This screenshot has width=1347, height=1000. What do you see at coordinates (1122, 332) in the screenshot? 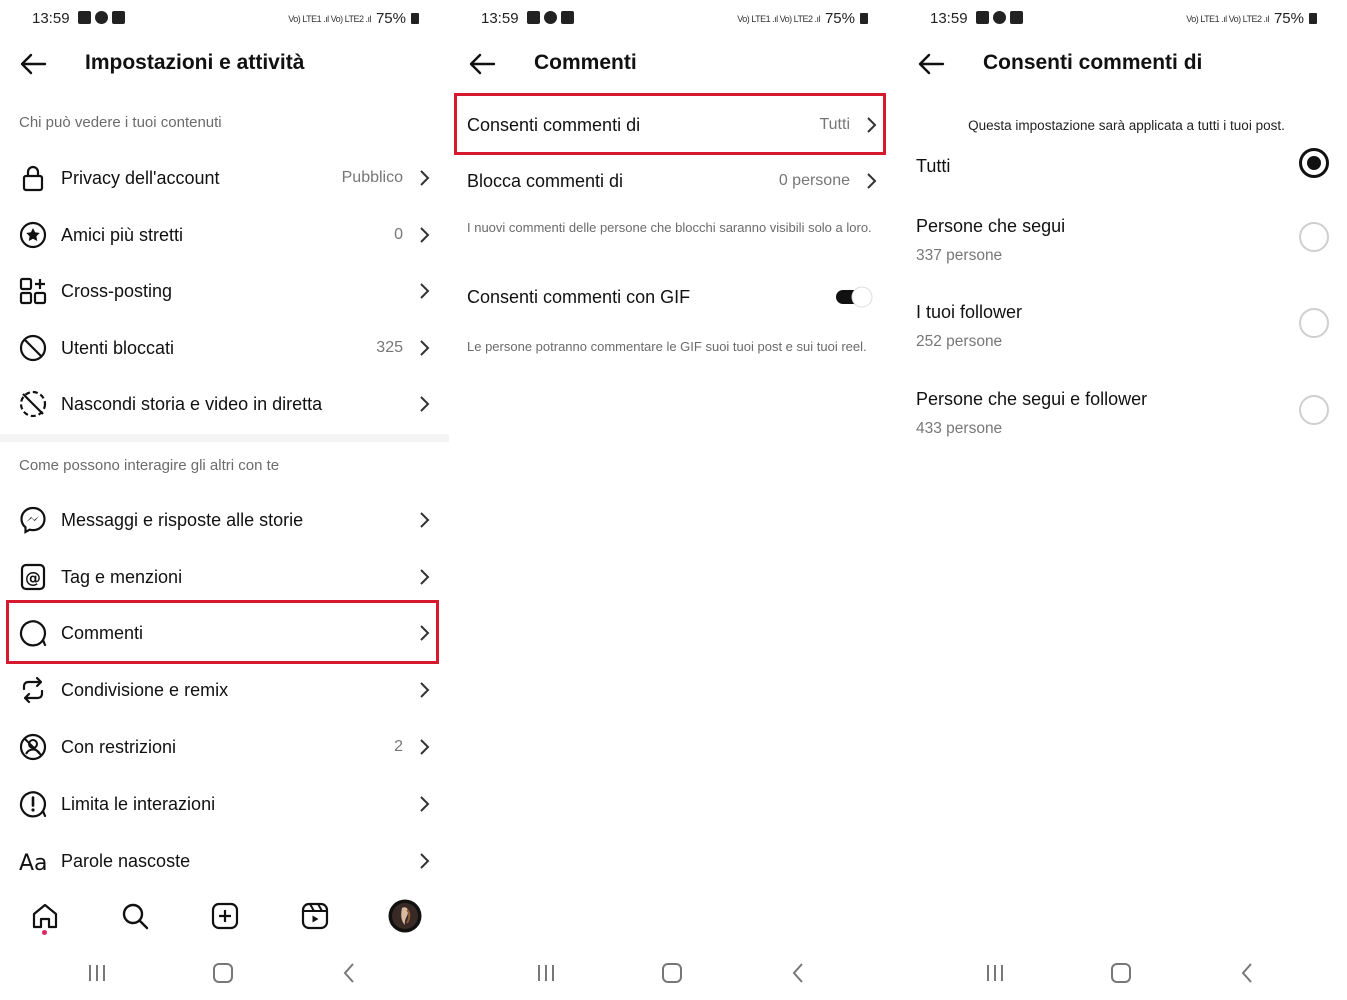
I see `option-your-followers: I tuoi follower 252 persone` at bounding box center [1122, 332].